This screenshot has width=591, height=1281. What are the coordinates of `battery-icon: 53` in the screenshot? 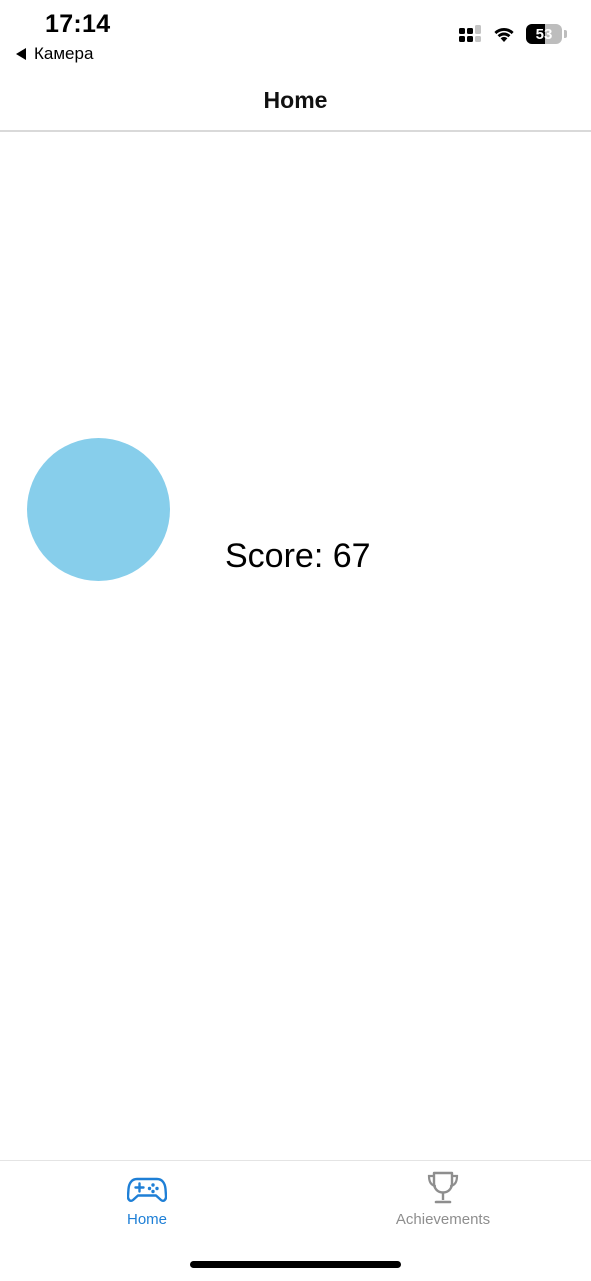 It's located at (544, 34).